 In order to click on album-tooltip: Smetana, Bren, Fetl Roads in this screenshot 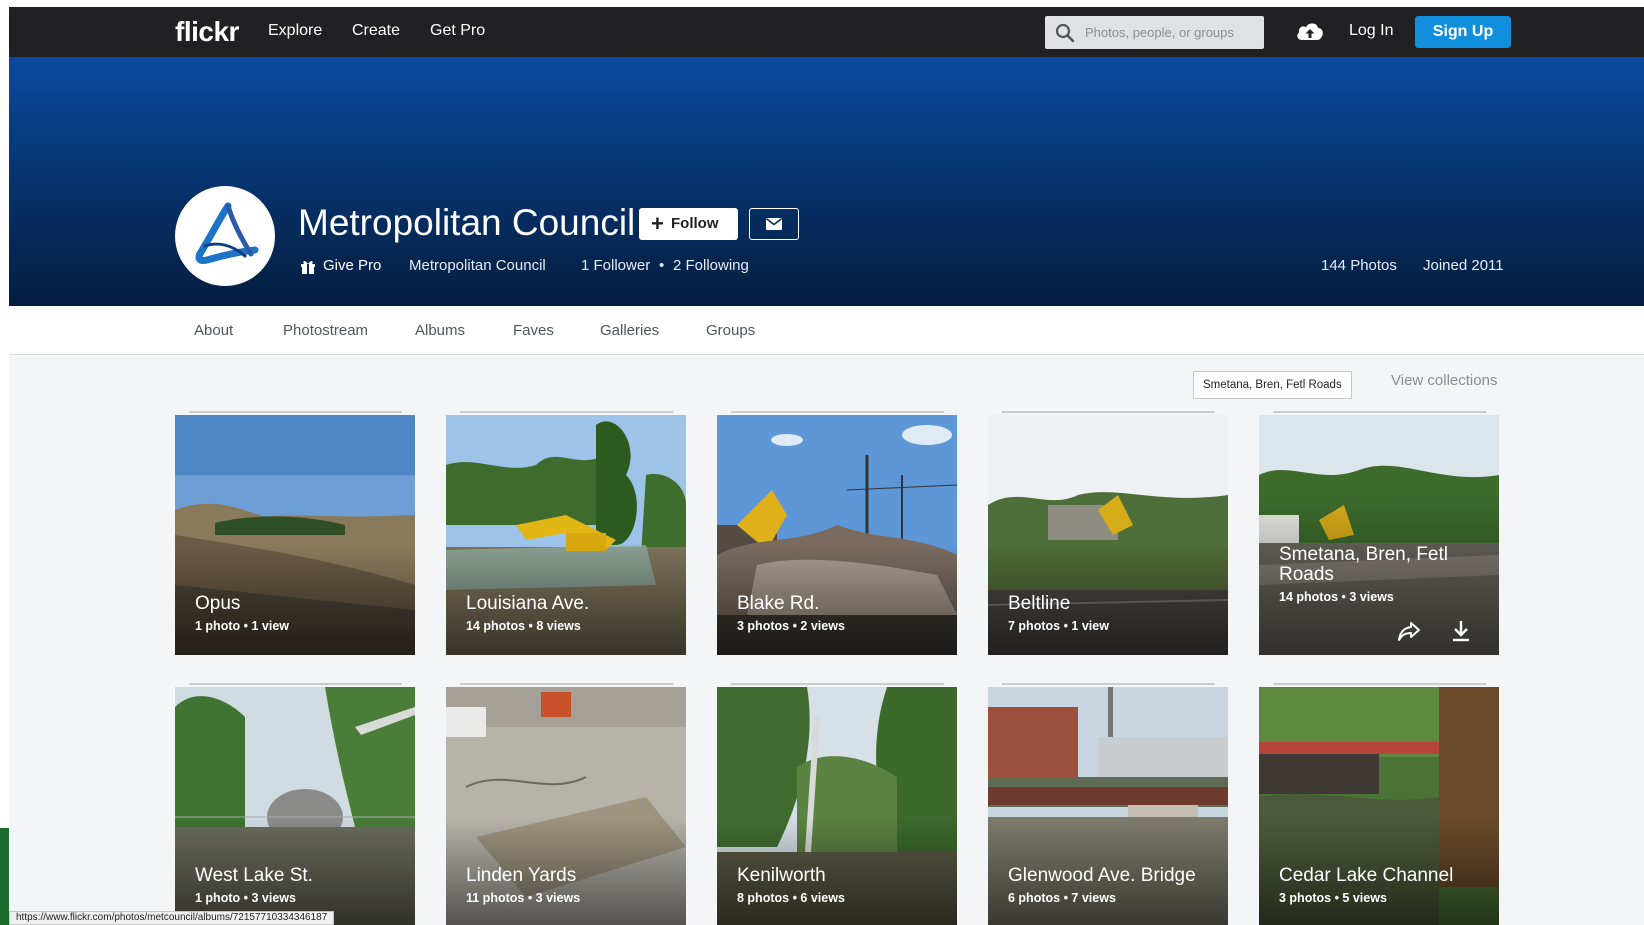, I will do `click(1272, 385)`.